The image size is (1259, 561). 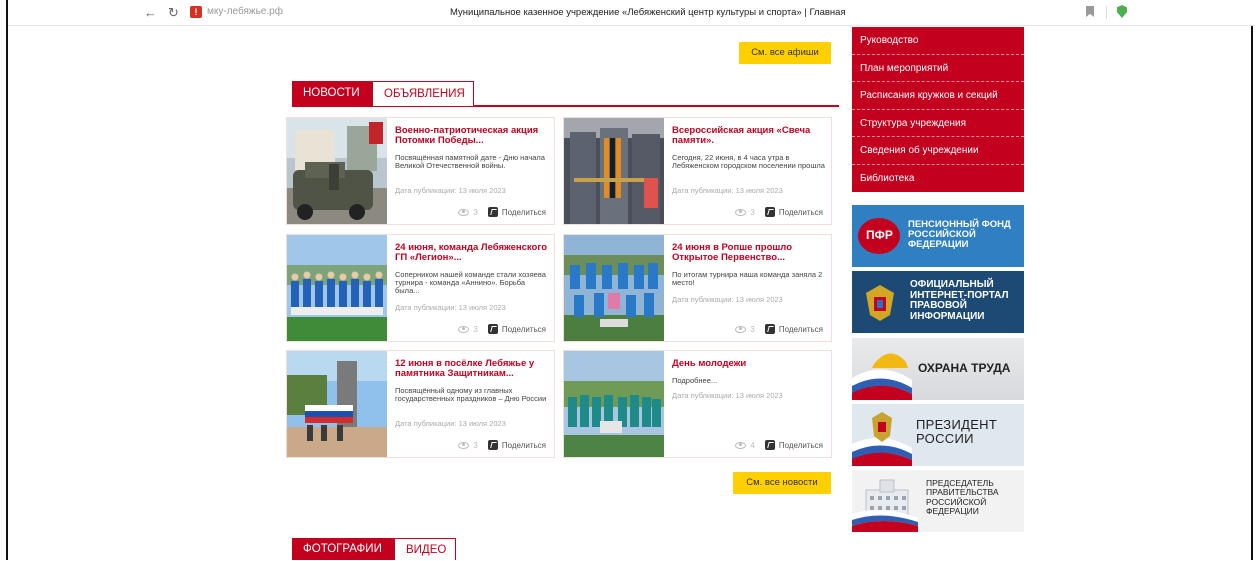 I want to click on tab-announcements: ОБЪЯВЛЕНИЯ, so click(x=423, y=93).